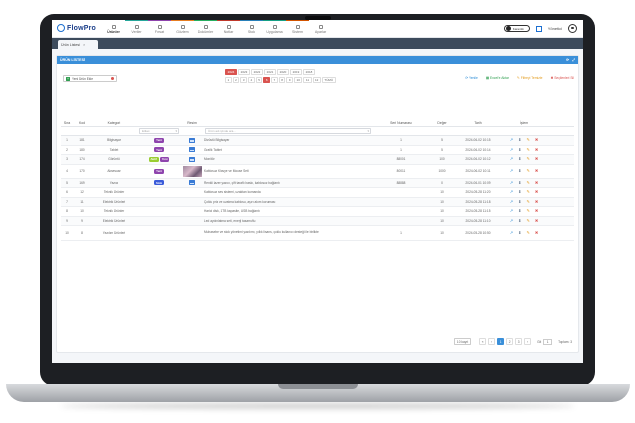  Describe the element at coordinates (84, 44) in the screenshot. I see `close-icon: ×` at that location.